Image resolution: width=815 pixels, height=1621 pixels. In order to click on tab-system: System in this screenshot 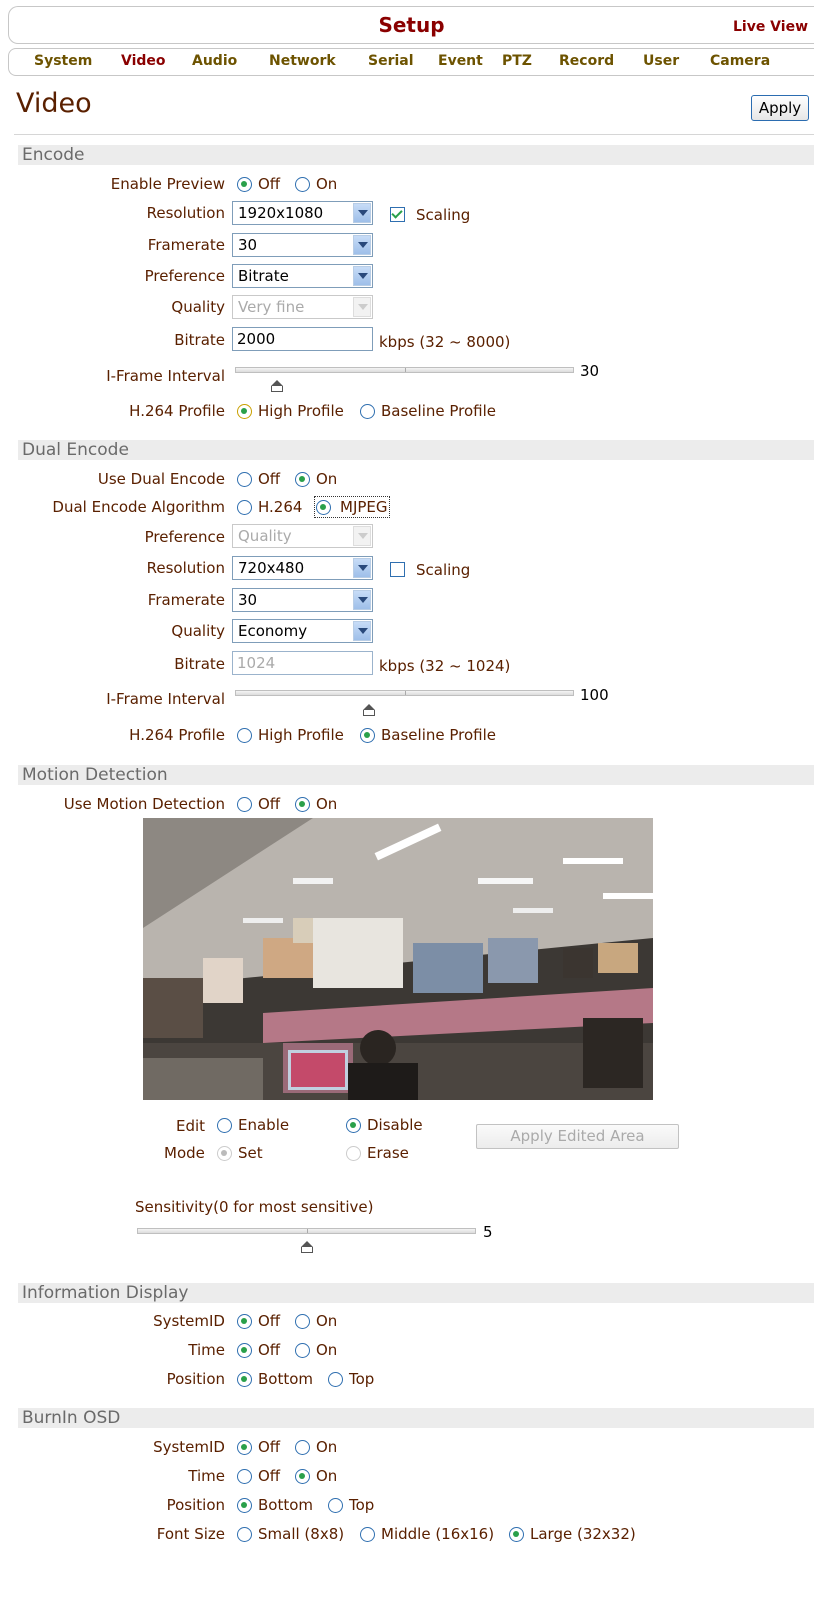, I will do `click(63, 61)`.